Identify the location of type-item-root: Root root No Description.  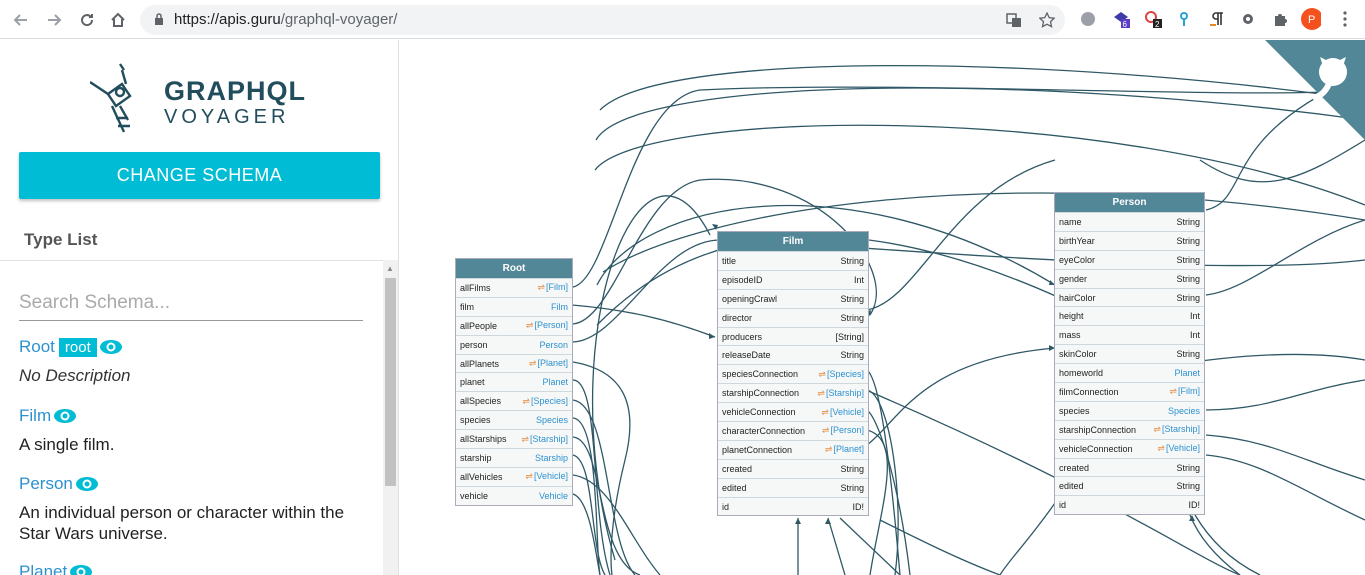
(194, 361).